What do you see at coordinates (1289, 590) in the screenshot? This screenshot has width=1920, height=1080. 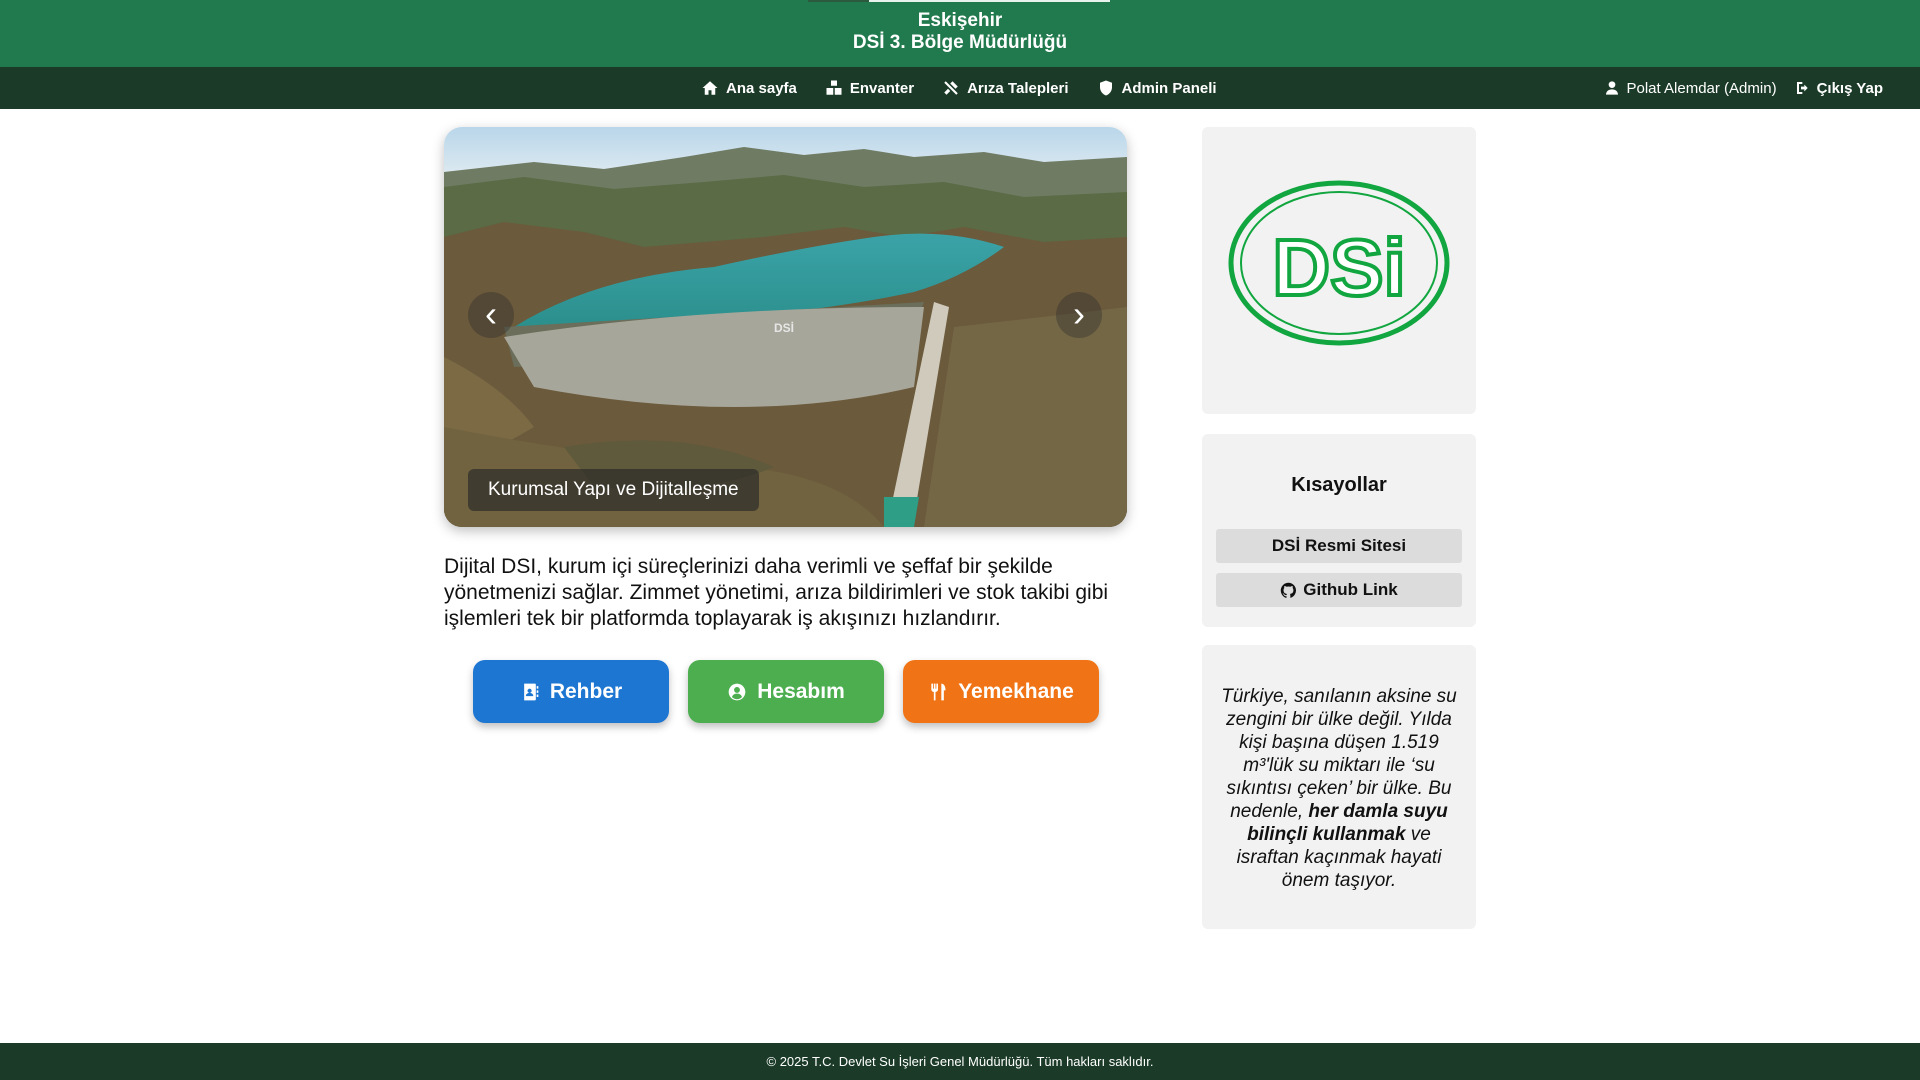 I see `github-icon` at bounding box center [1289, 590].